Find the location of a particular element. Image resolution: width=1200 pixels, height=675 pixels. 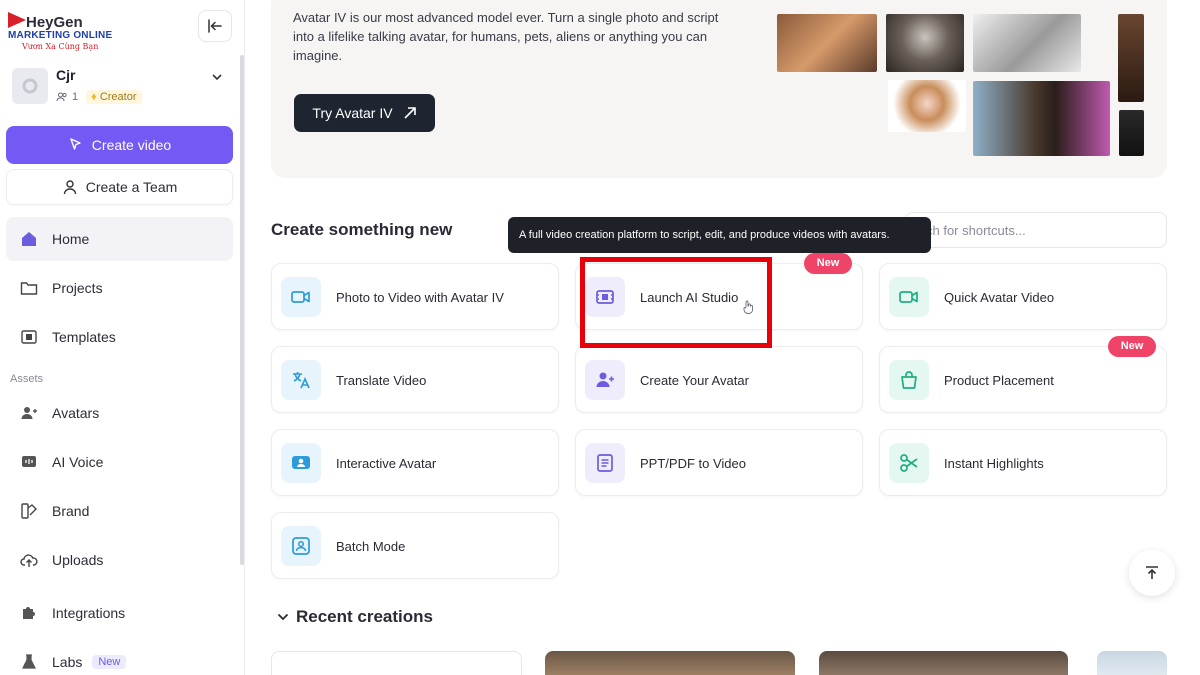

sidebar-item-label: Projects is located at coordinates (77, 288).